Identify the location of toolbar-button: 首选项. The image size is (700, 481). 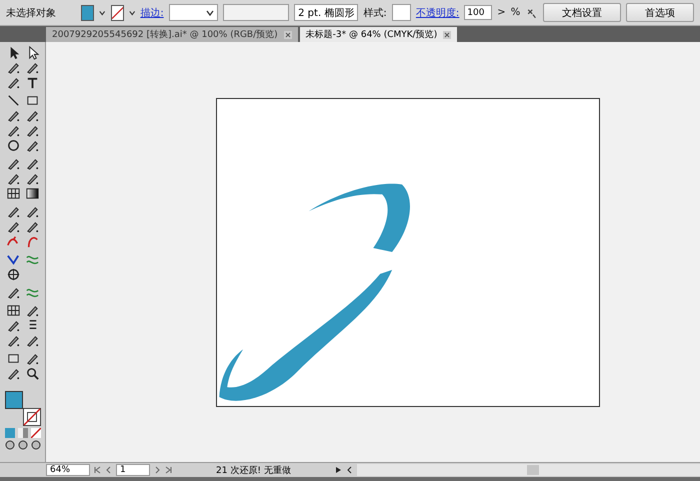
(660, 12).